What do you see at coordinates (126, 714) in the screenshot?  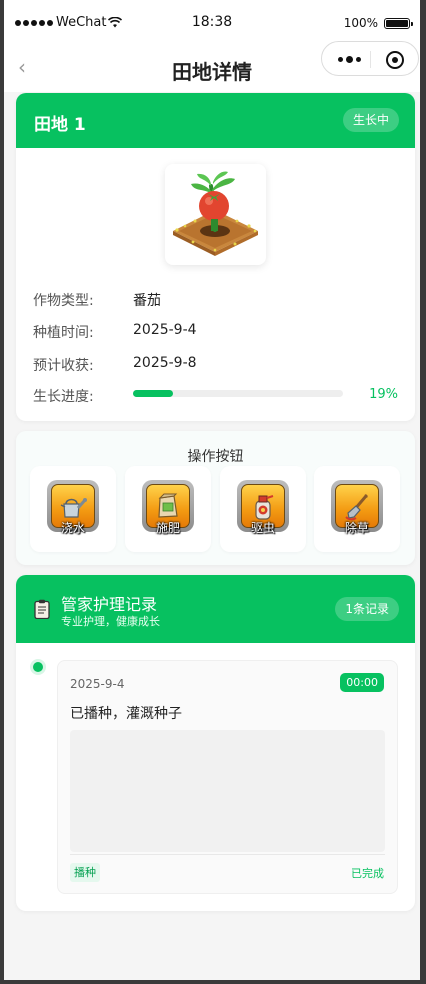 I see `entry-description: 已播种，灌溉种子` at bounding box center [126, 714].